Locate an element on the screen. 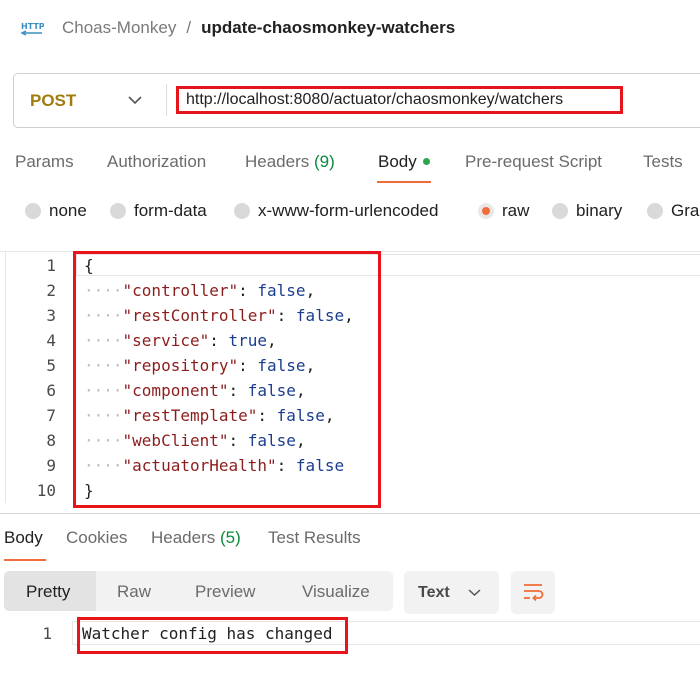 This screenshot has width=700, height=674. wrap-lines-icon is located at coordinates (534, 593).